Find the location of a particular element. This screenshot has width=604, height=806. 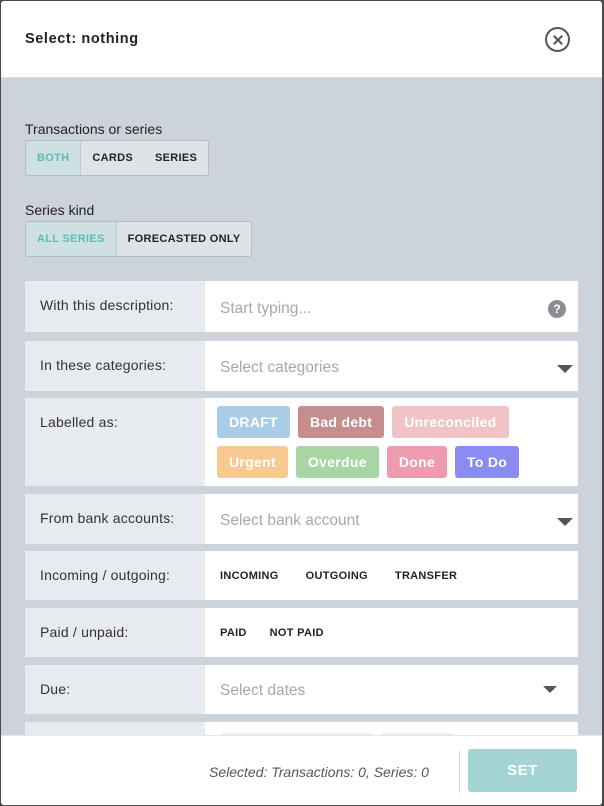

bank-row: From bank accounts: Select bank account is located at coordinates (301, 519).